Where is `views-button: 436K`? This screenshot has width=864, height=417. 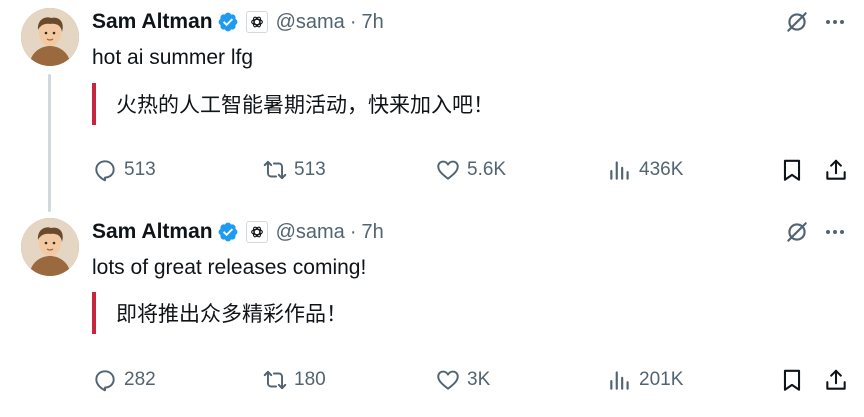
views-button: 436K is located at coordinates (645, 170).